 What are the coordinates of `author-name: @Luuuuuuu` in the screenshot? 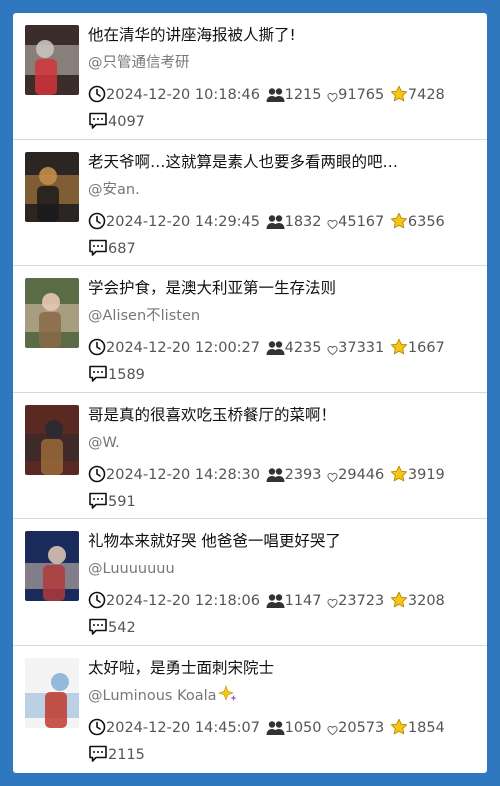 It's located at (131, 569).